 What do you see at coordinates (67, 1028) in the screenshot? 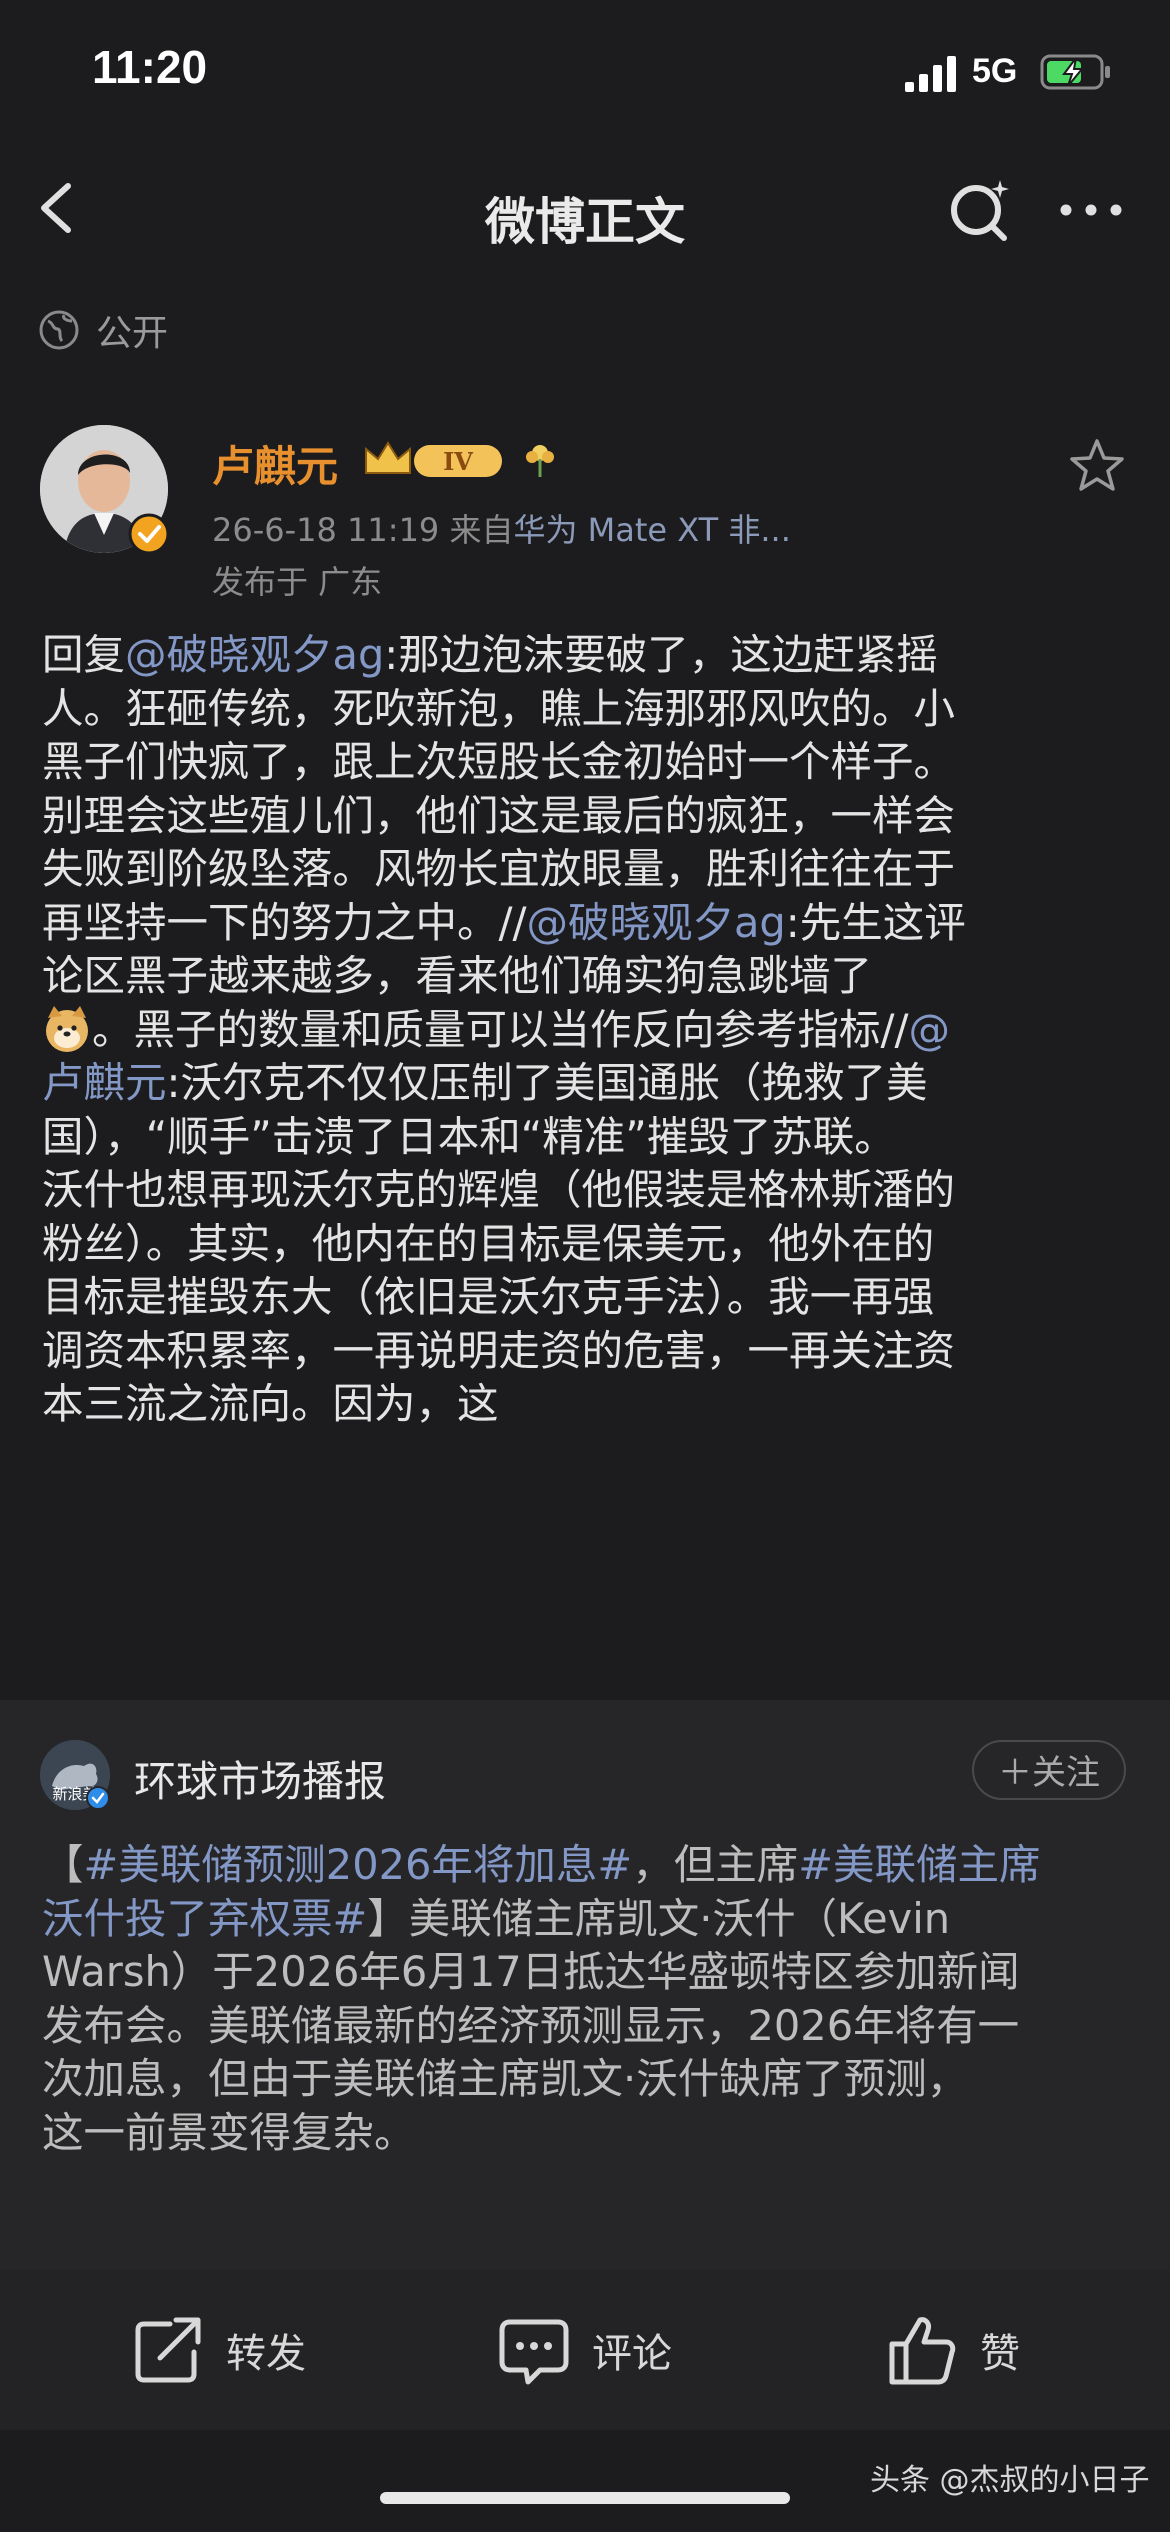
I see `doge-emoji-icon` at bounding box center [67, 1028].